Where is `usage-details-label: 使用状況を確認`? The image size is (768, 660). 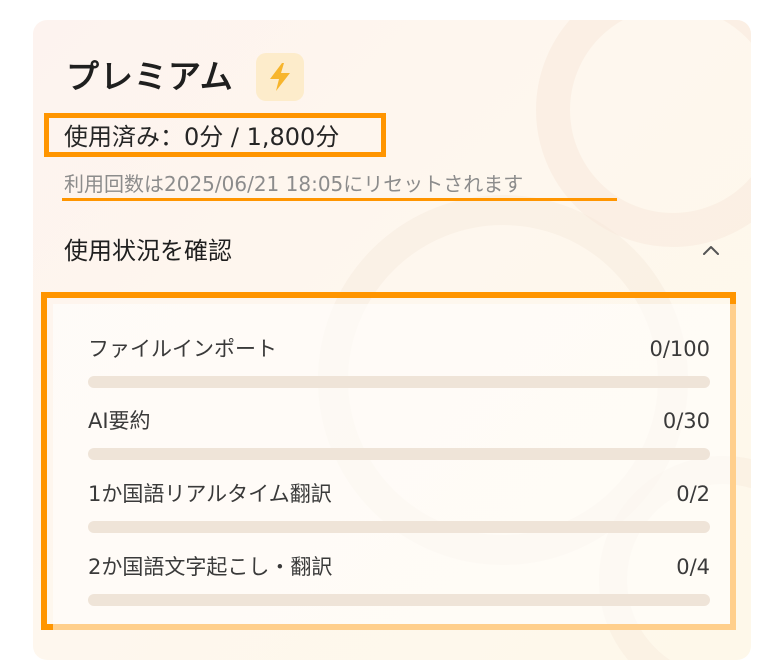
usage-details-label: 使用状況を確認 is located at coordinates (148, 251).